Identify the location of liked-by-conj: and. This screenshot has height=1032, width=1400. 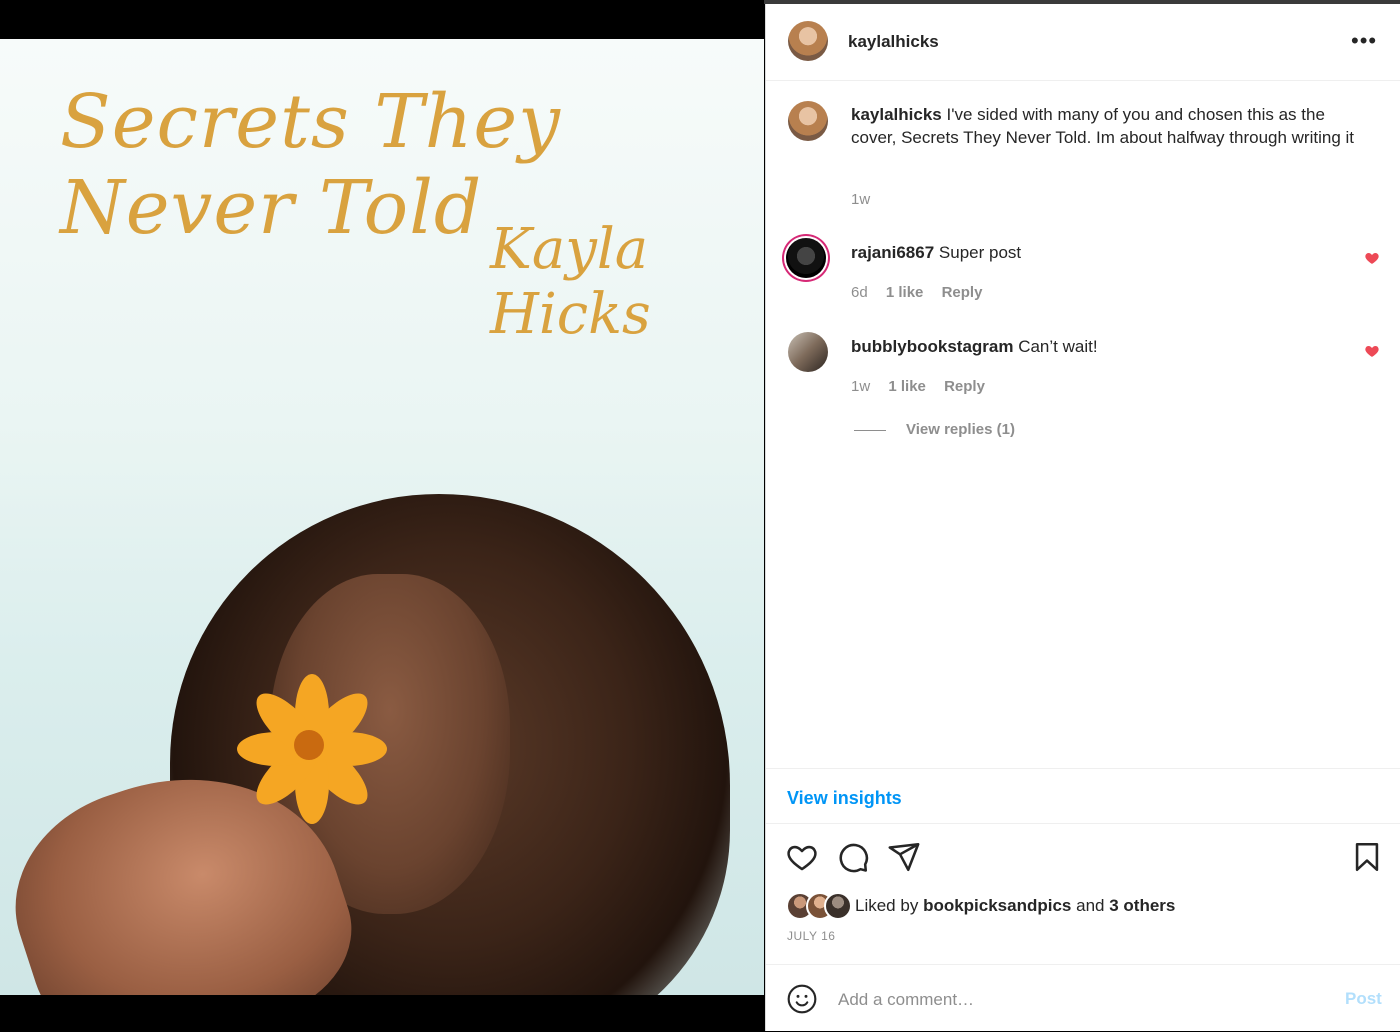
(1090, 905).